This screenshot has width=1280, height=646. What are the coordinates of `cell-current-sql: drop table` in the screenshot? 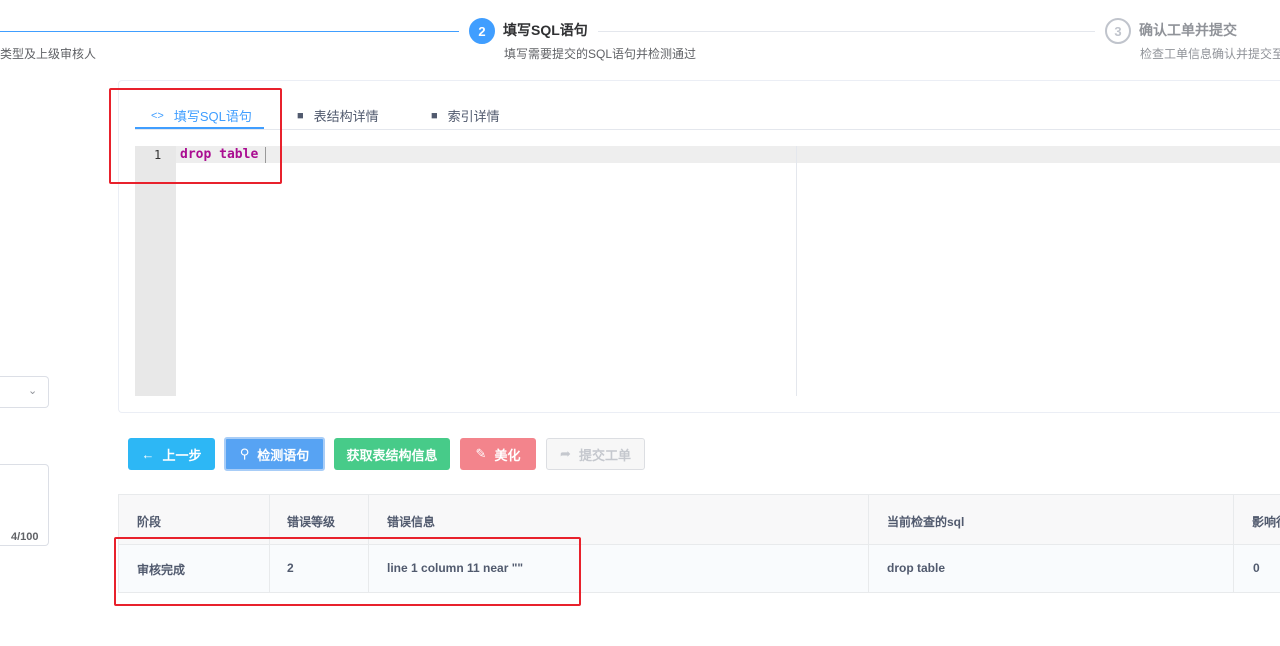 It's located at (916, 568).